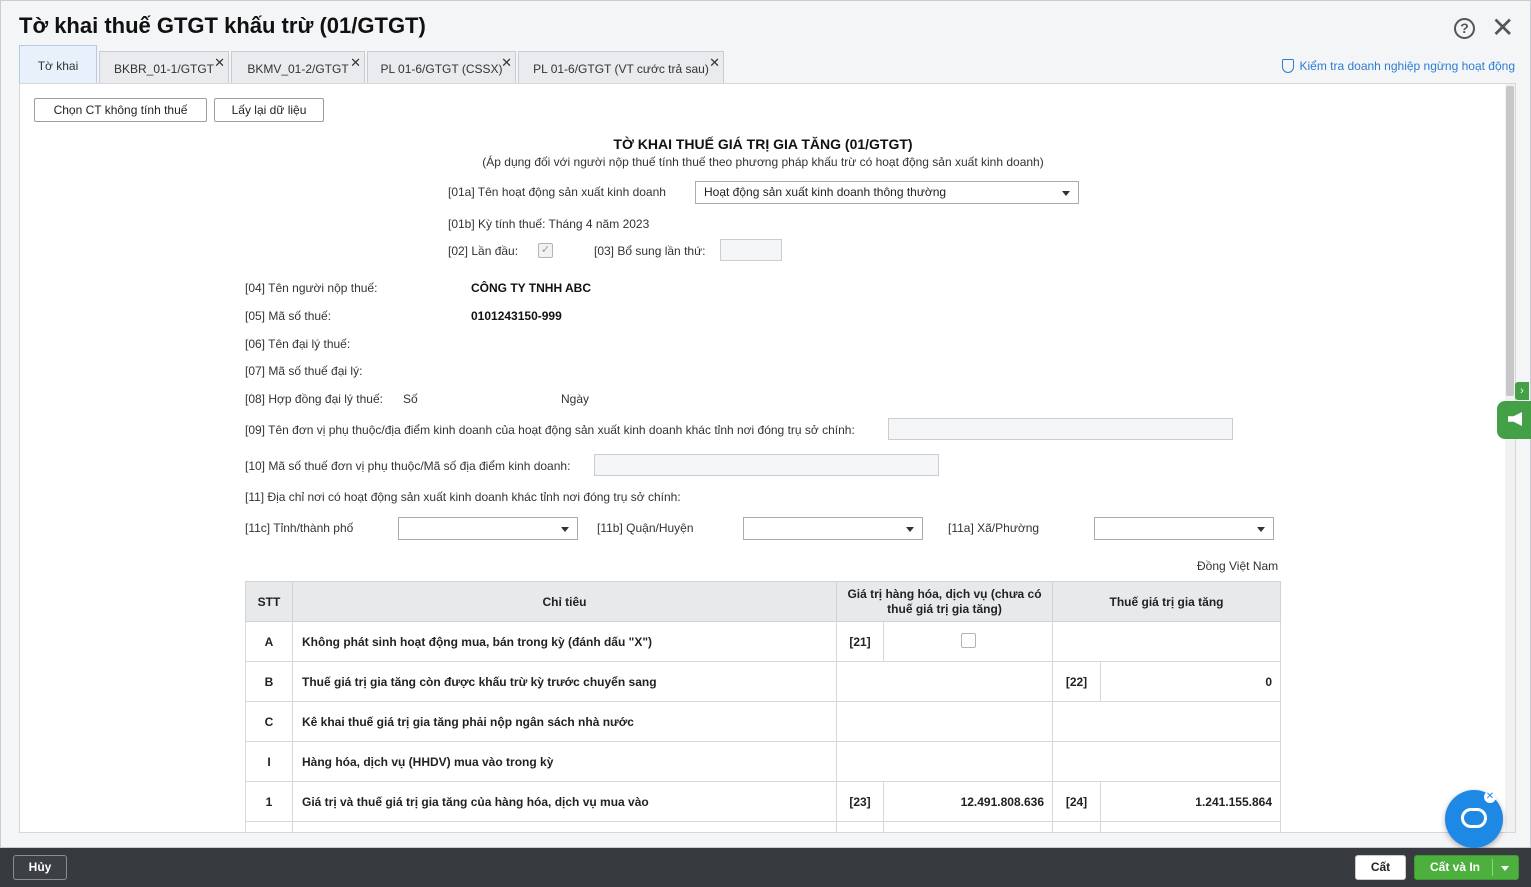 The height and width of the screenshot is (887, 1531). Describe the element at coordinates (269, 641) in the screenshot. I see `row-stt: A` at that location.